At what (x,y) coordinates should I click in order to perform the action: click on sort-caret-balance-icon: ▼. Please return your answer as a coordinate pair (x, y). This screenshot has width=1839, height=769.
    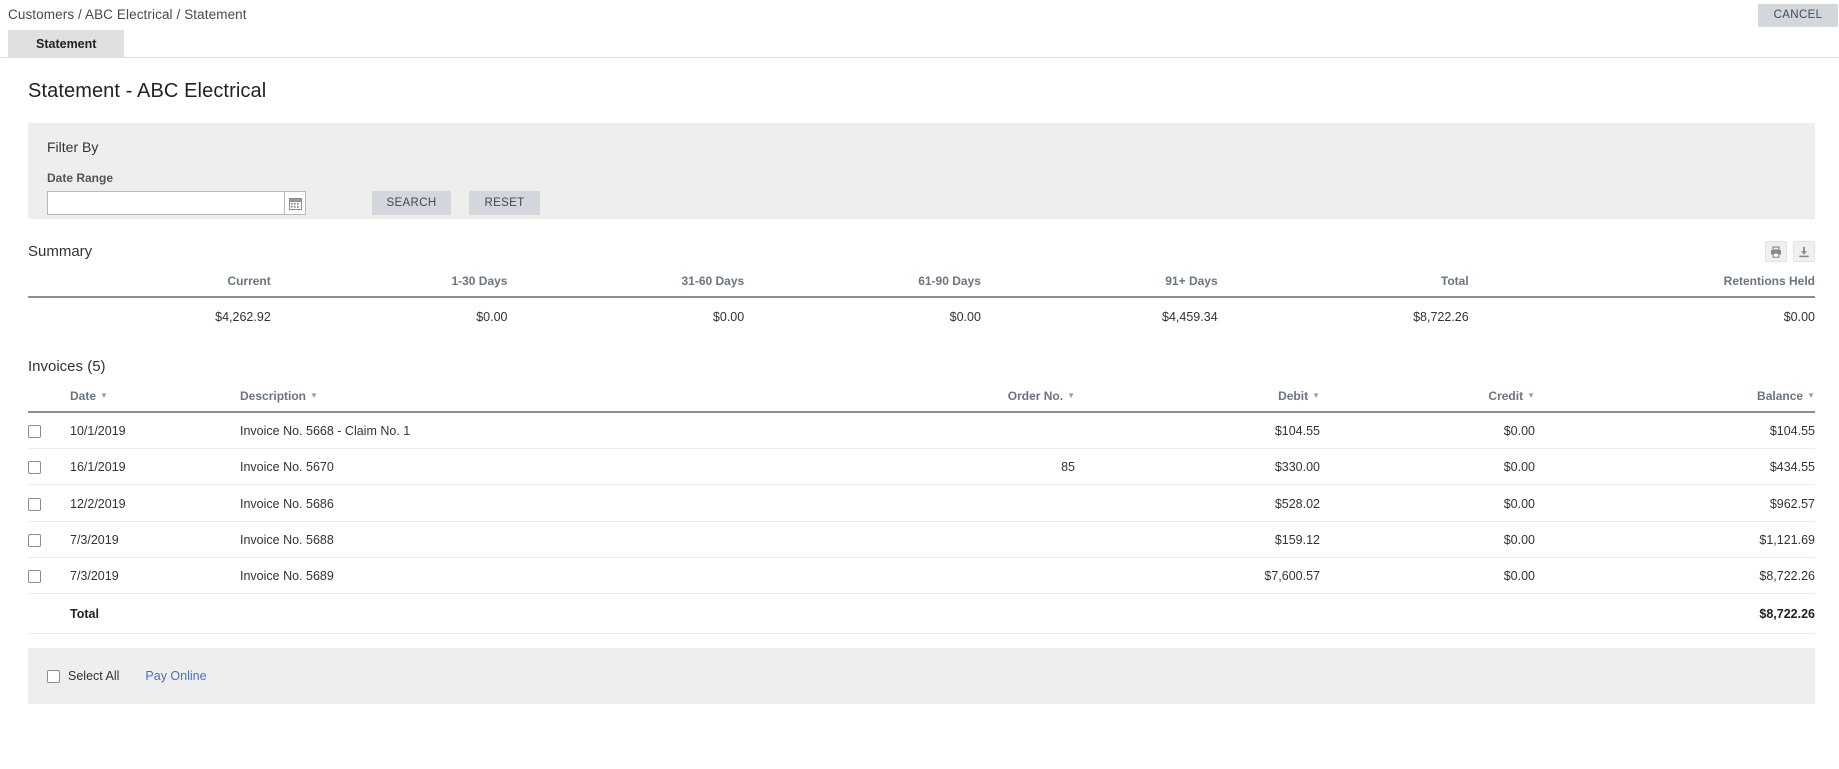
    Looking at the image, I should click on (1811, 395).